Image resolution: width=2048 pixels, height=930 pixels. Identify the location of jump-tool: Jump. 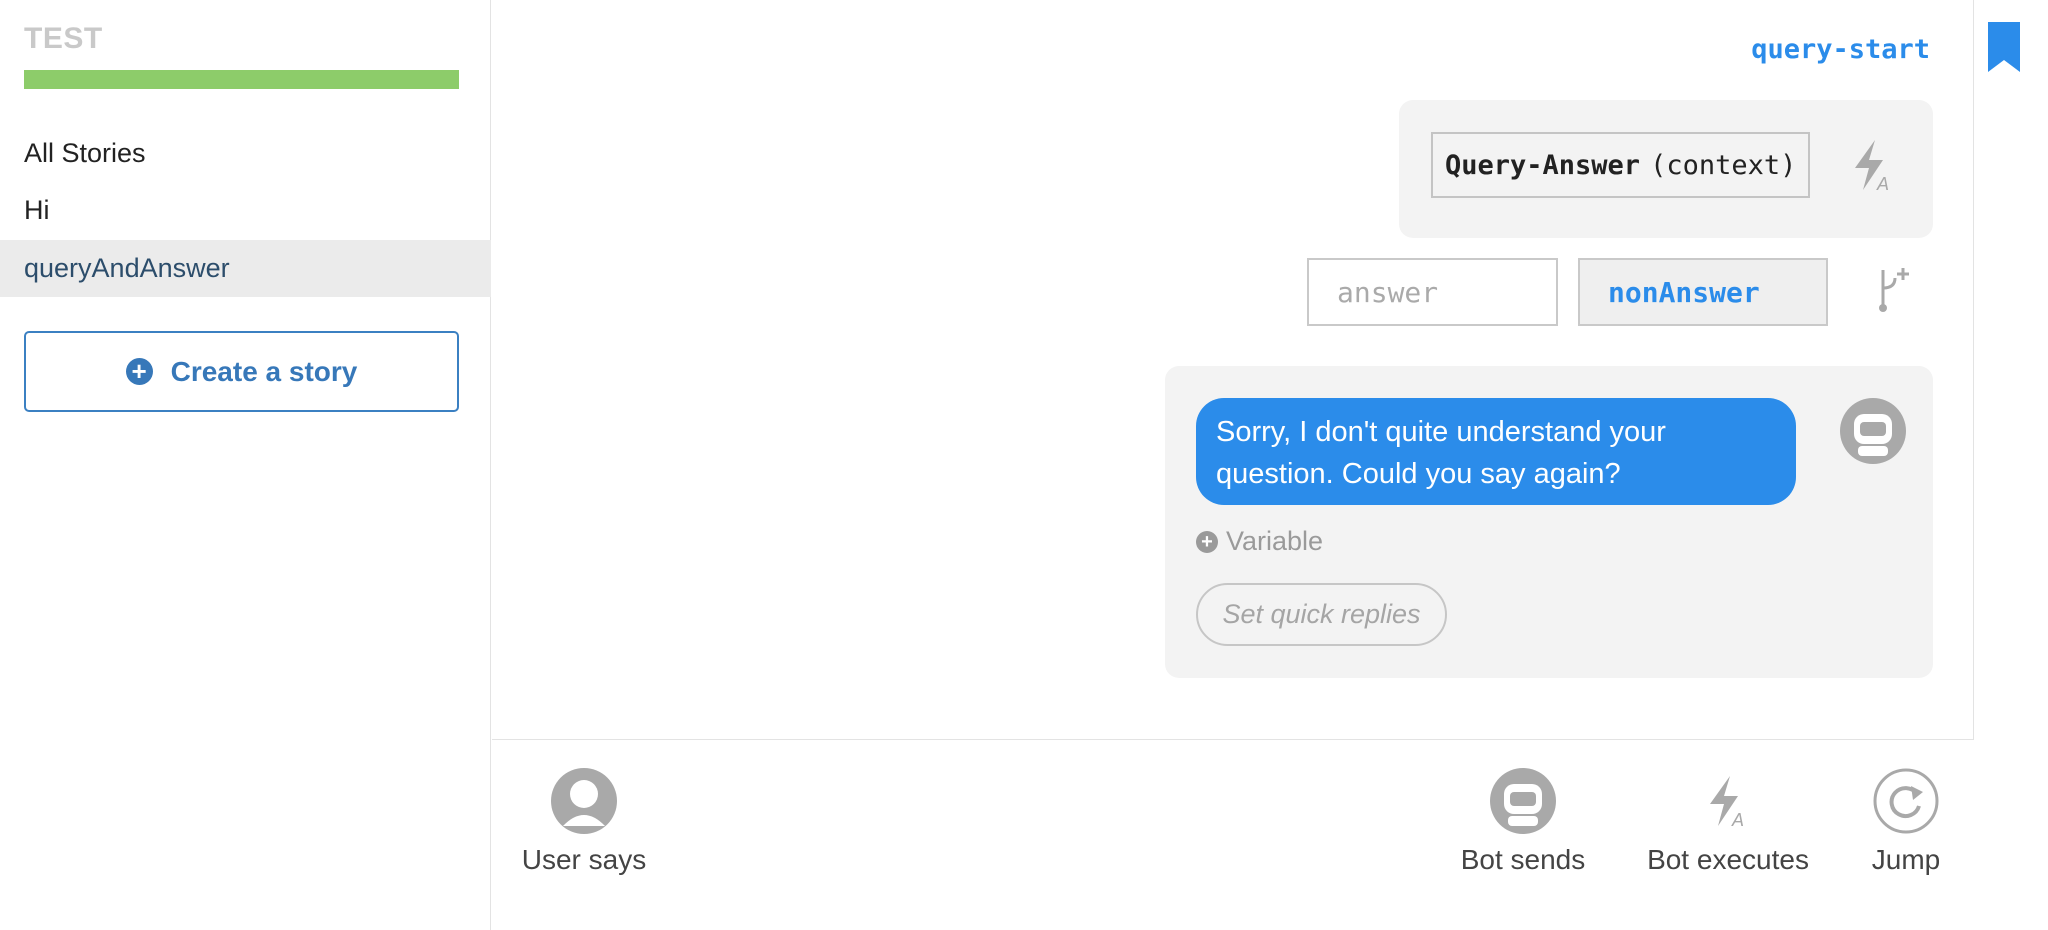
(1906, 822).